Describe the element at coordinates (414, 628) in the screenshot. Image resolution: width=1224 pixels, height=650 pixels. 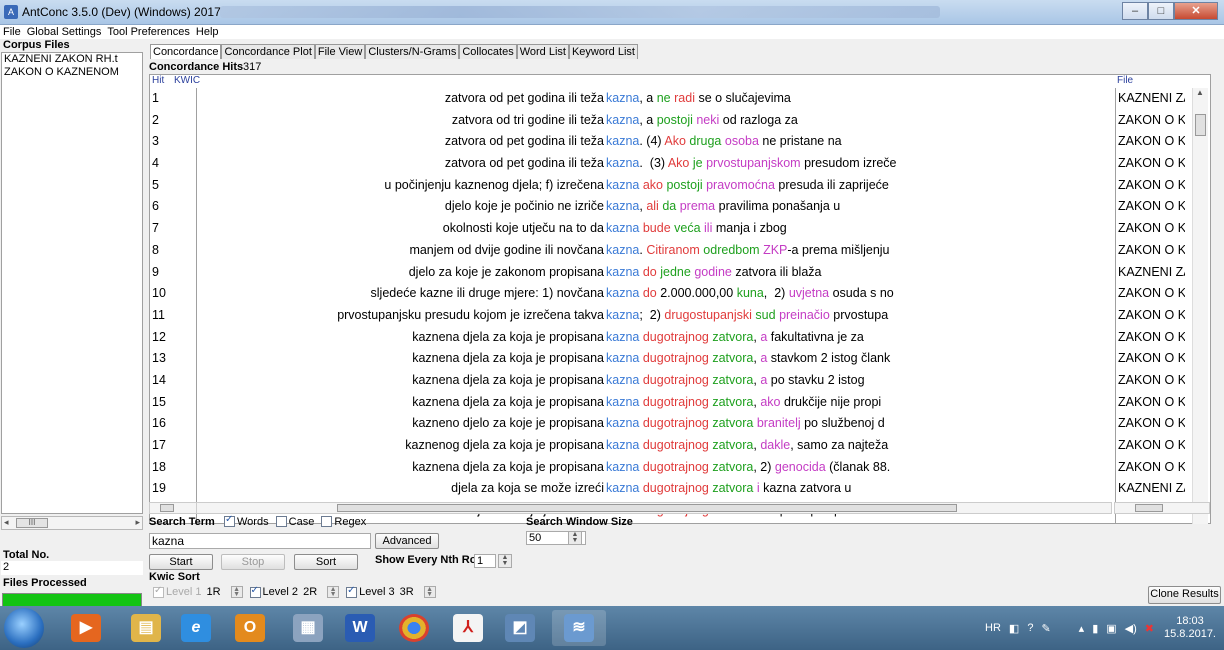
I see `chrome-taskbar-icon` at that location.